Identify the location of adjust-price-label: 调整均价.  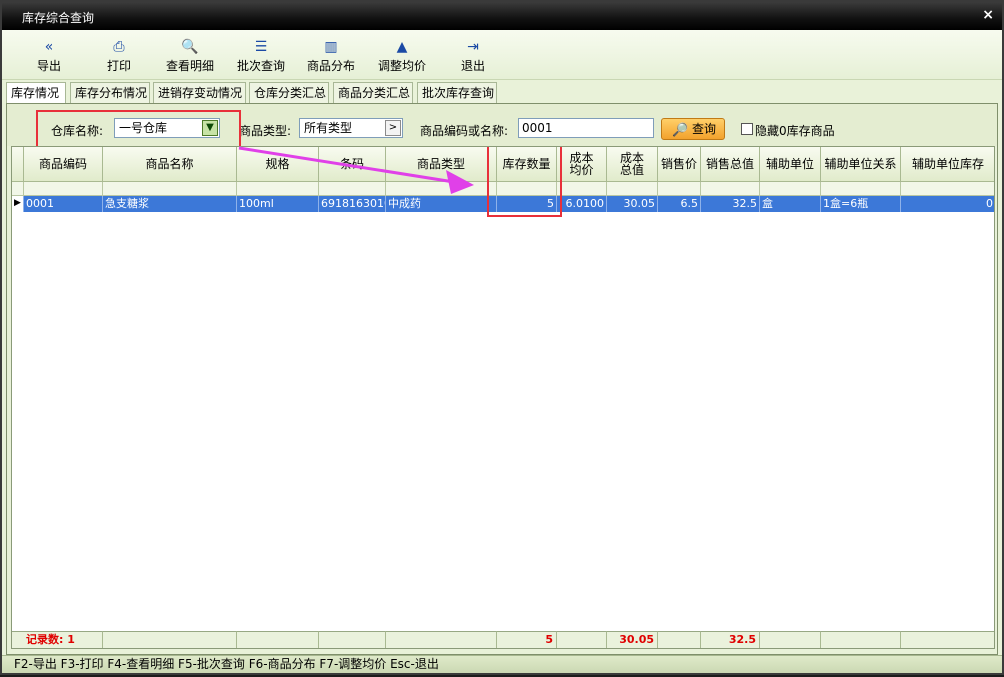
(401, 66).